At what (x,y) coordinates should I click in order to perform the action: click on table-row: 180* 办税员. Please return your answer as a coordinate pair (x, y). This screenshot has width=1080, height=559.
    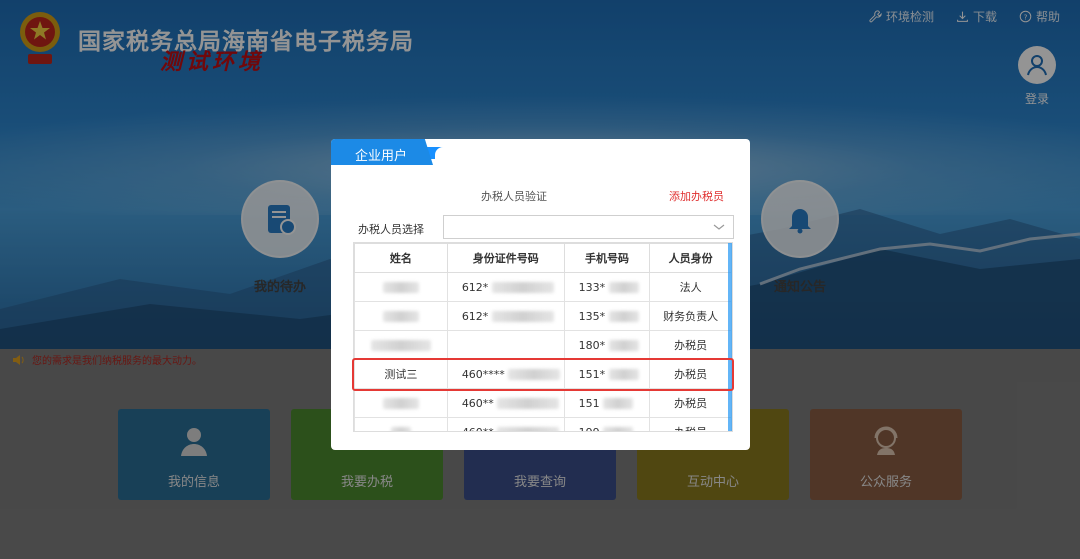
    Looking at the image, I should click on (543, 345).